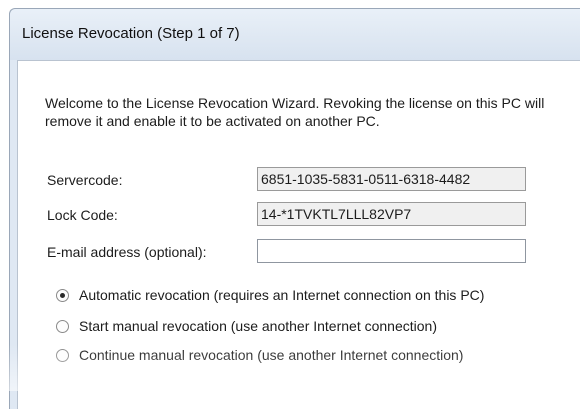  What do you see at coordinates (391, 214) in the screenshot?
I see `lock-code-field: 14-*1TVKTL7LLL82VP7` at bounding box center [391, 214].